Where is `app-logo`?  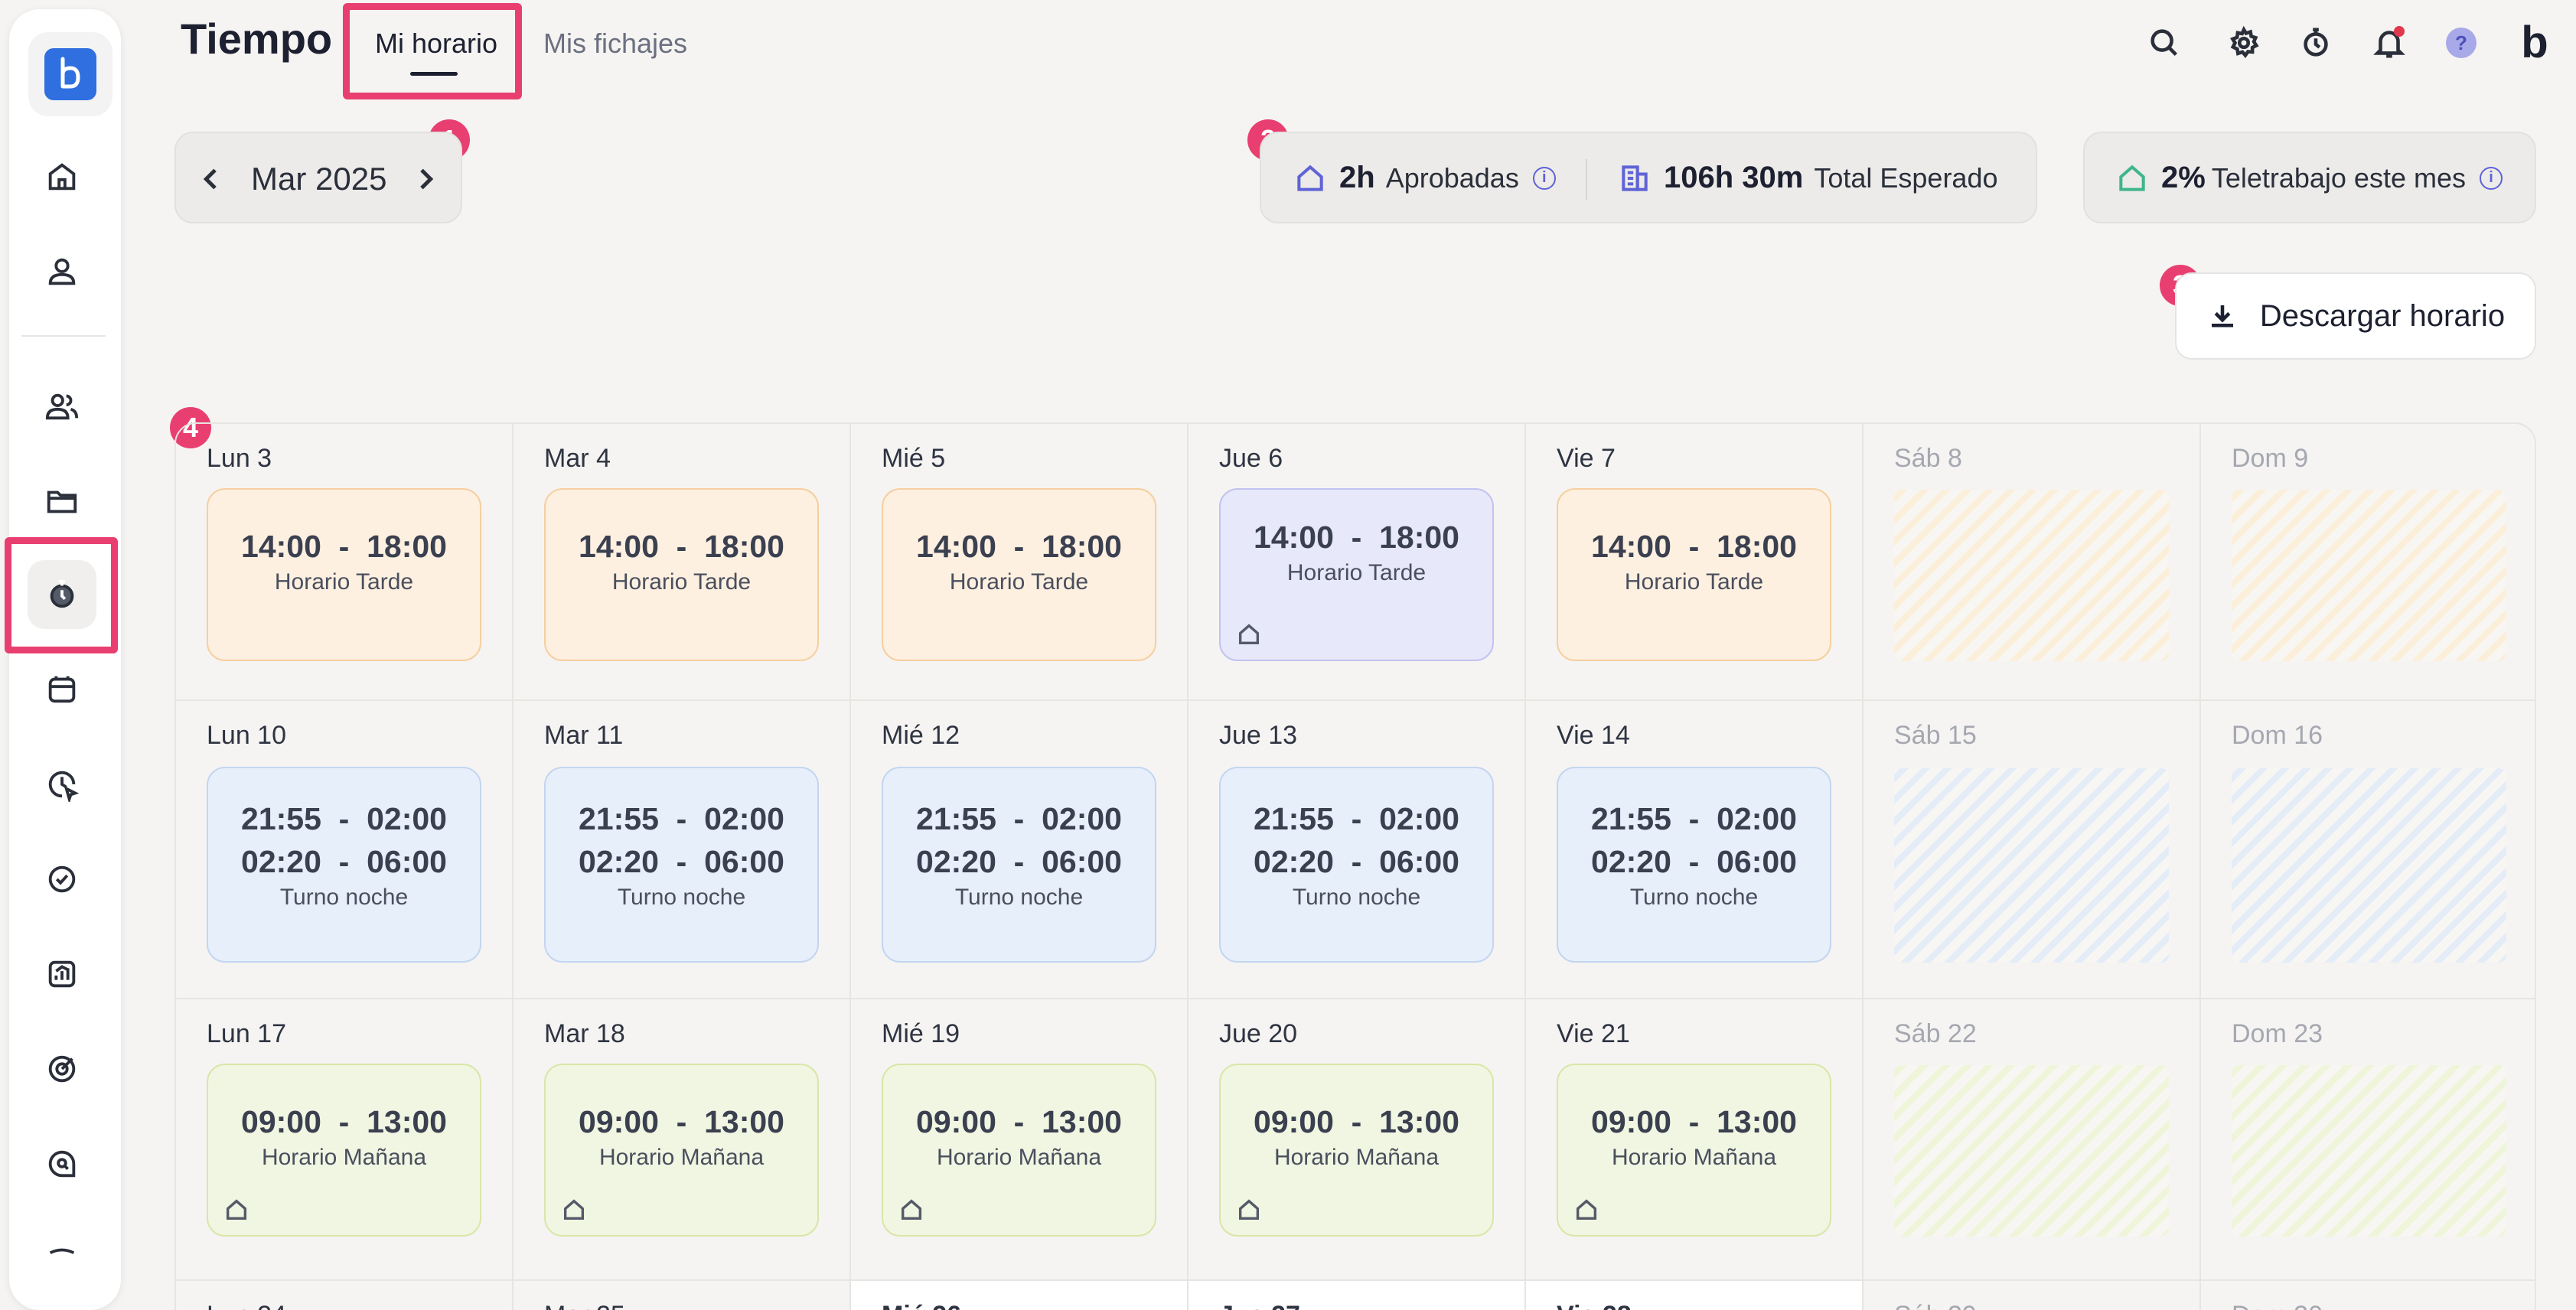
app-logo is located at coordinates (70, 74).